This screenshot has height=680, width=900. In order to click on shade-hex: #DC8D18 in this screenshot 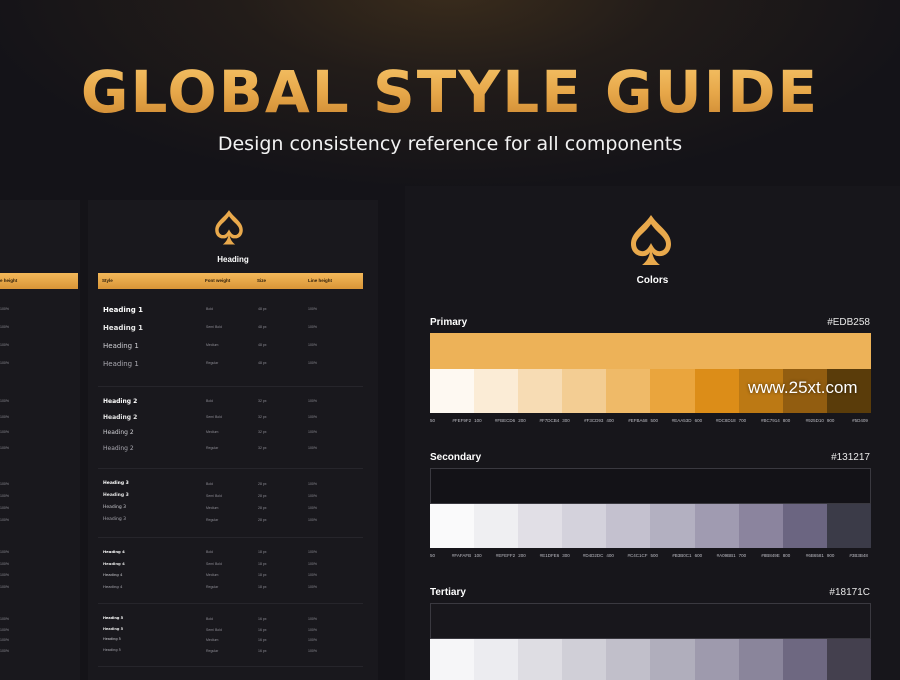, I will do `click(725, 420)`.